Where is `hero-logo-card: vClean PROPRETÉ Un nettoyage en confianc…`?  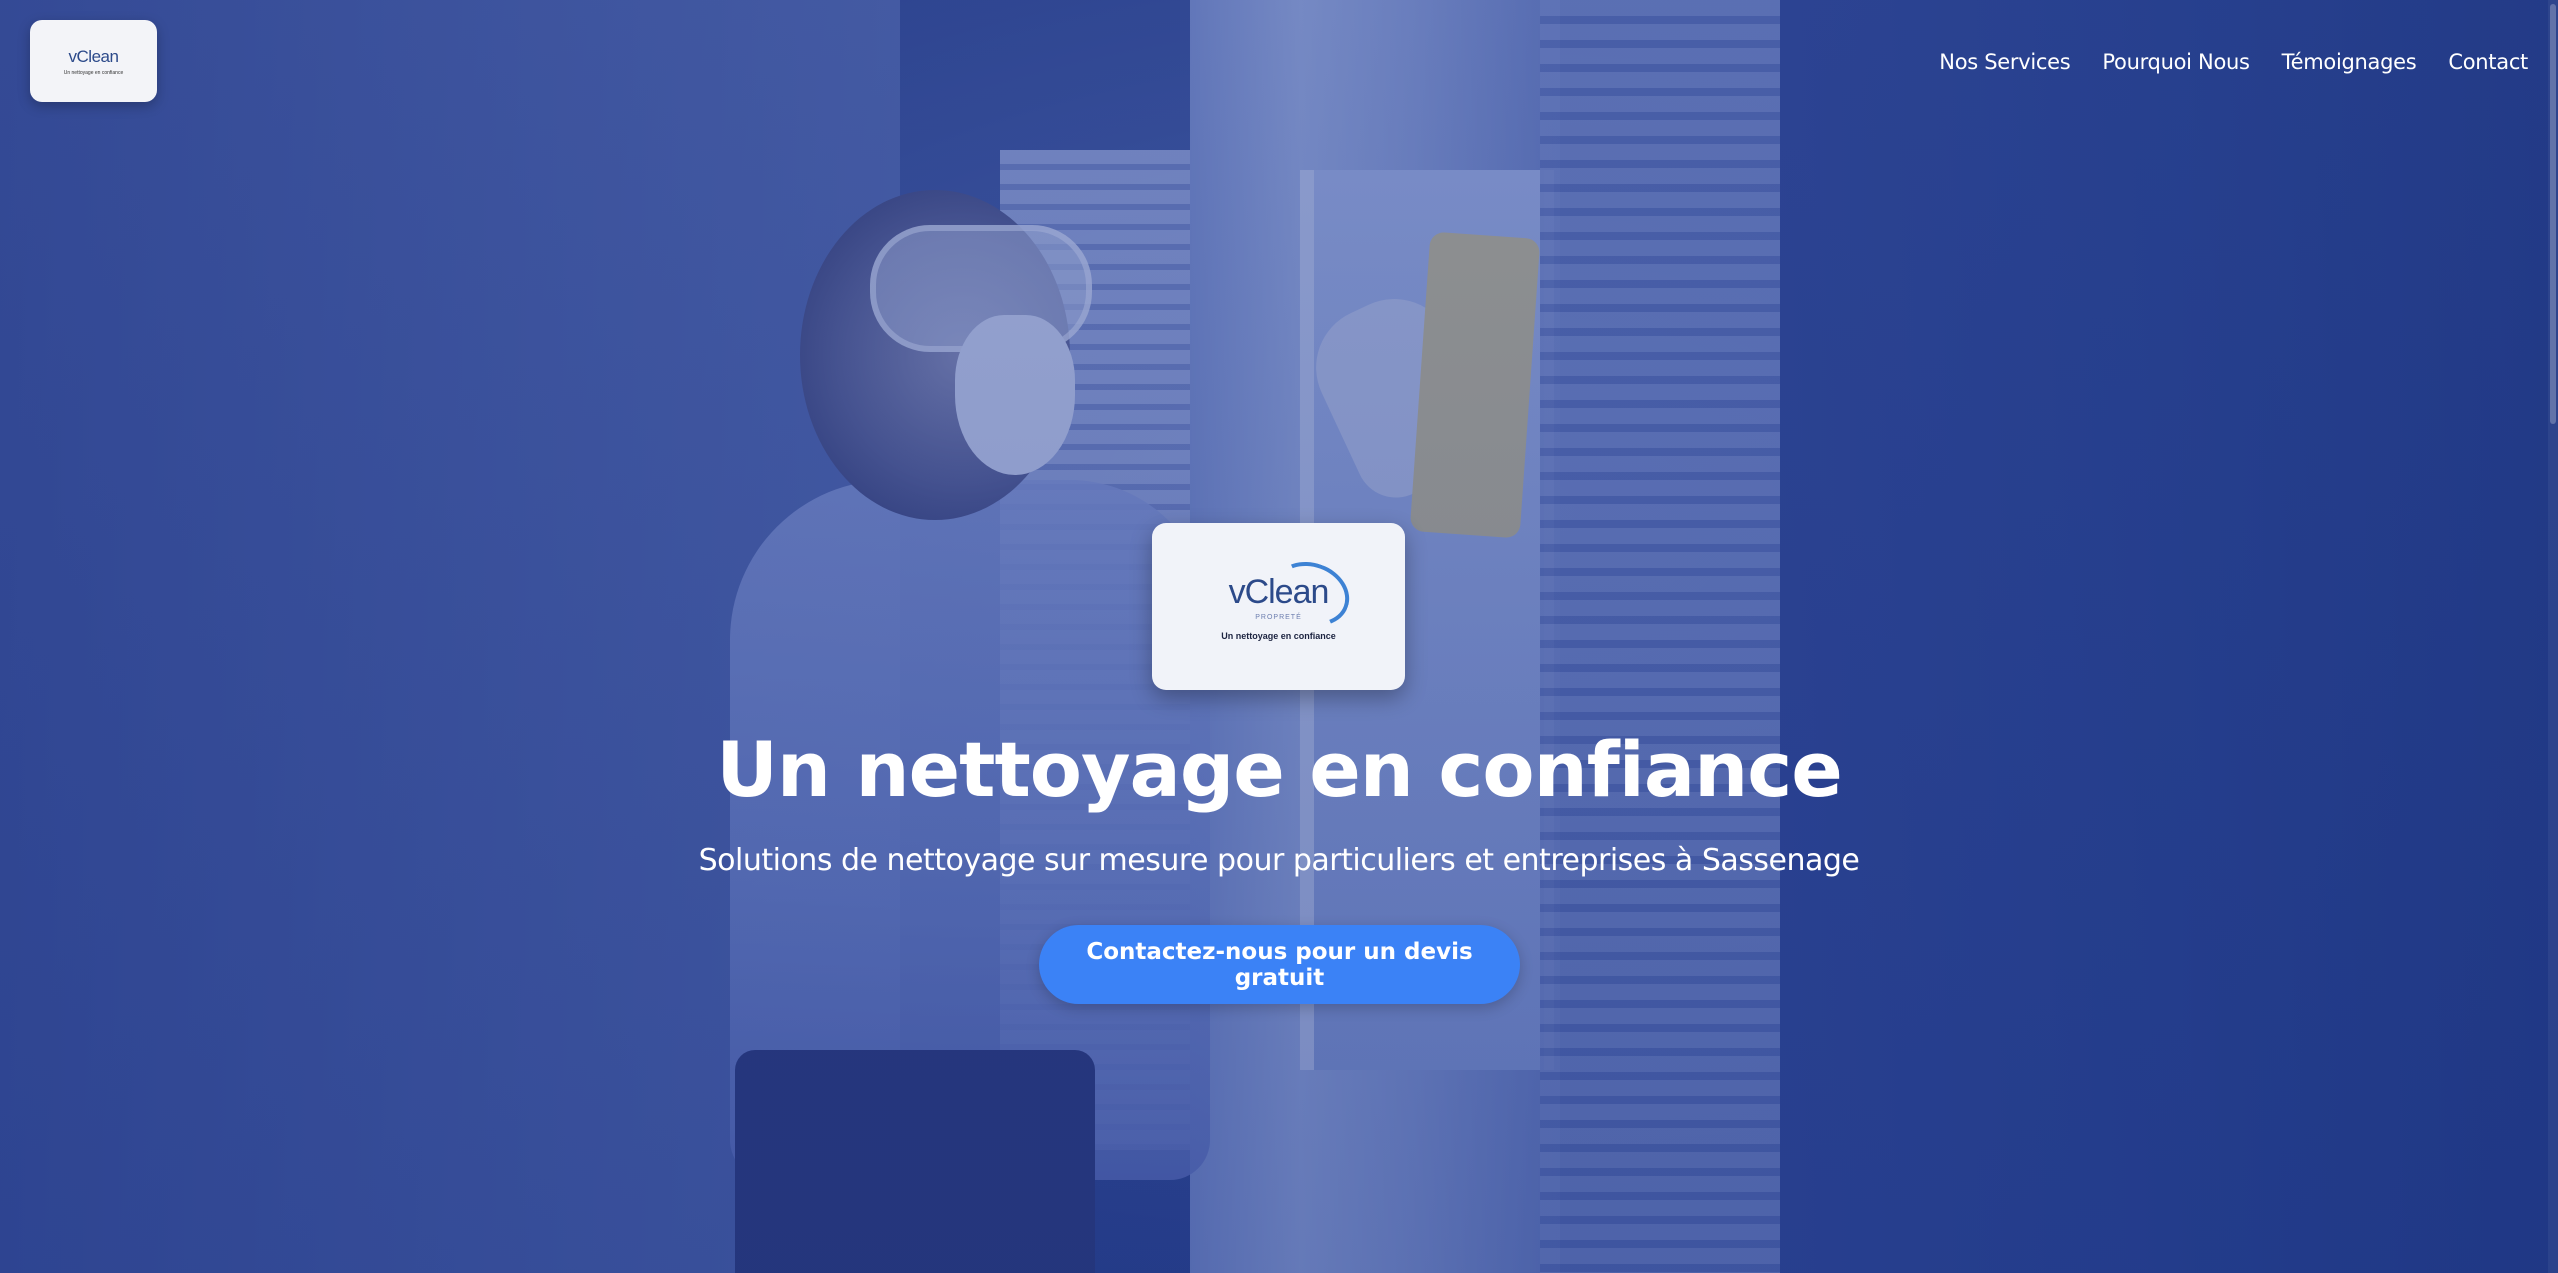
hero-logo-card: vClean PROPRETÉ Un nettoyage en confianc… is located at coordinates (1278, 606).